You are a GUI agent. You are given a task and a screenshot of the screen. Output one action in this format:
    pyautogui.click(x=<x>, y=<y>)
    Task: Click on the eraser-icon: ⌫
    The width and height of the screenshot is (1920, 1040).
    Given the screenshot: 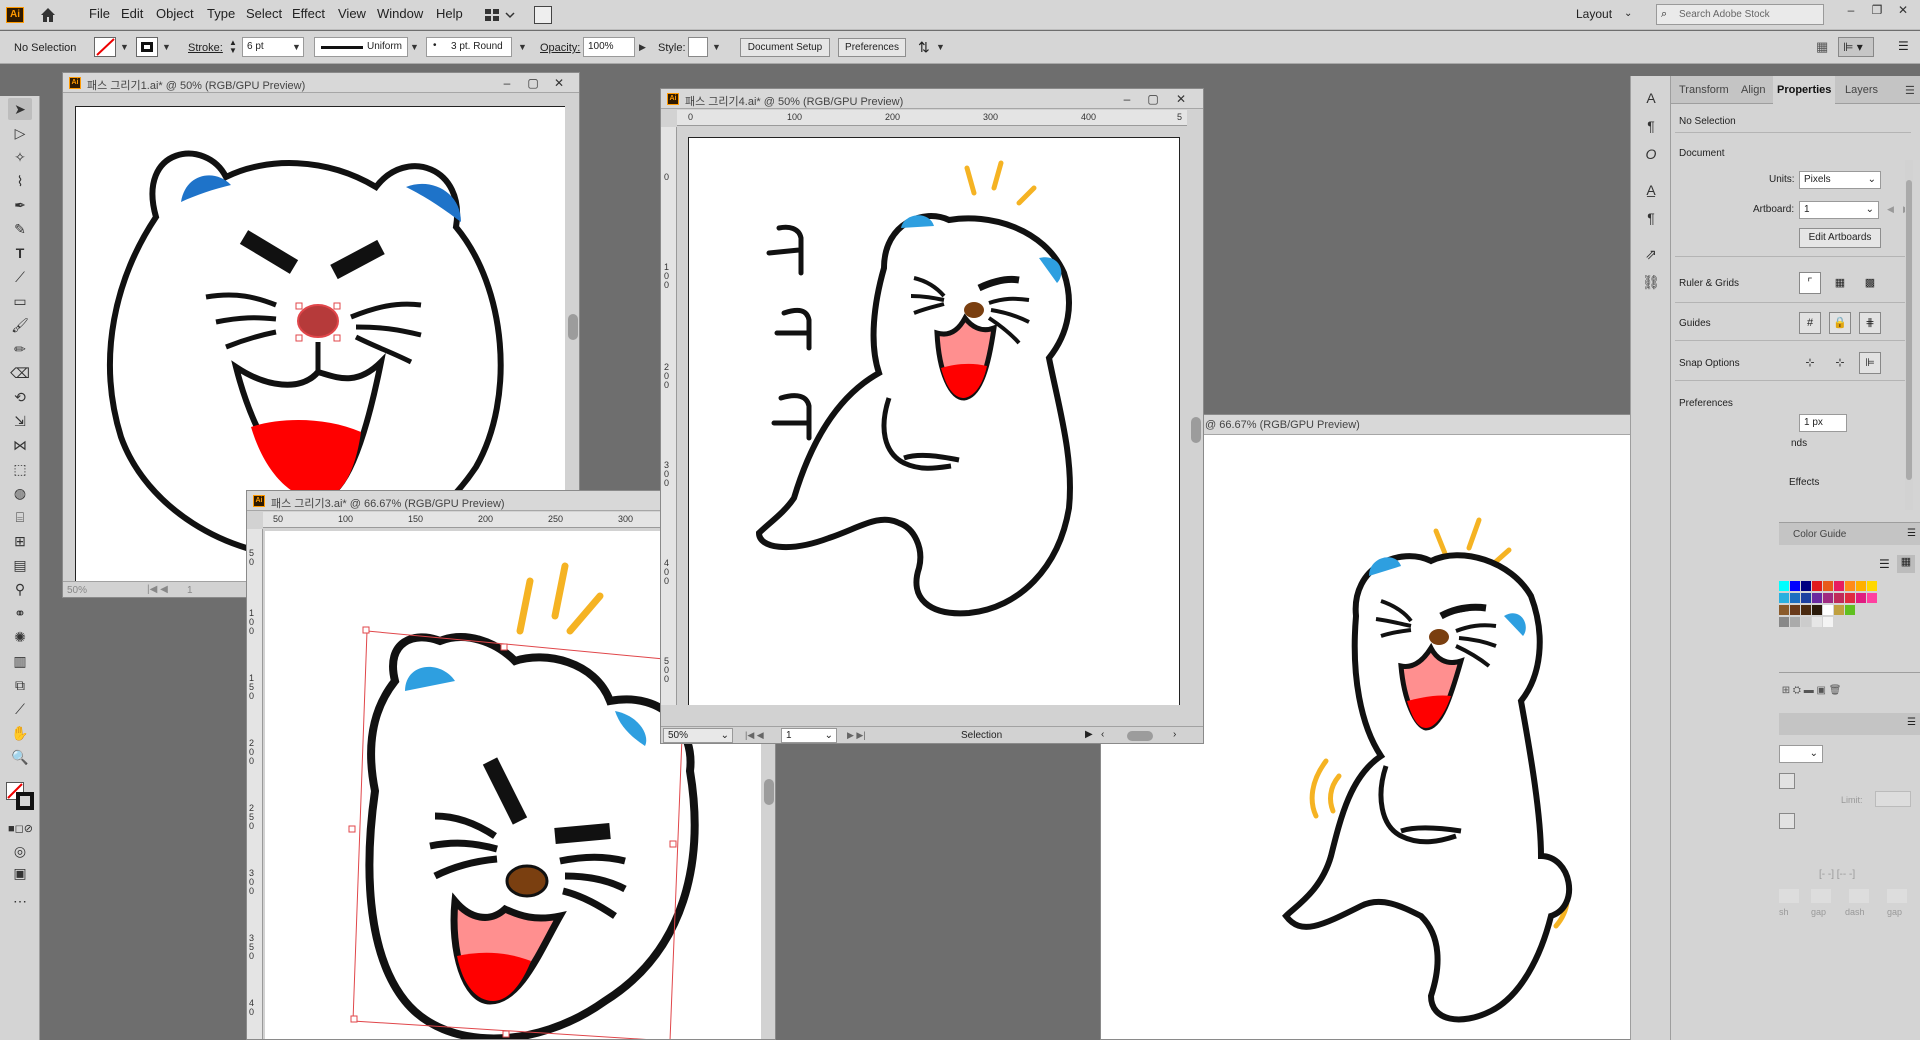 What is the action you would take?
    pyautogui.click(x=20, y=373)
    